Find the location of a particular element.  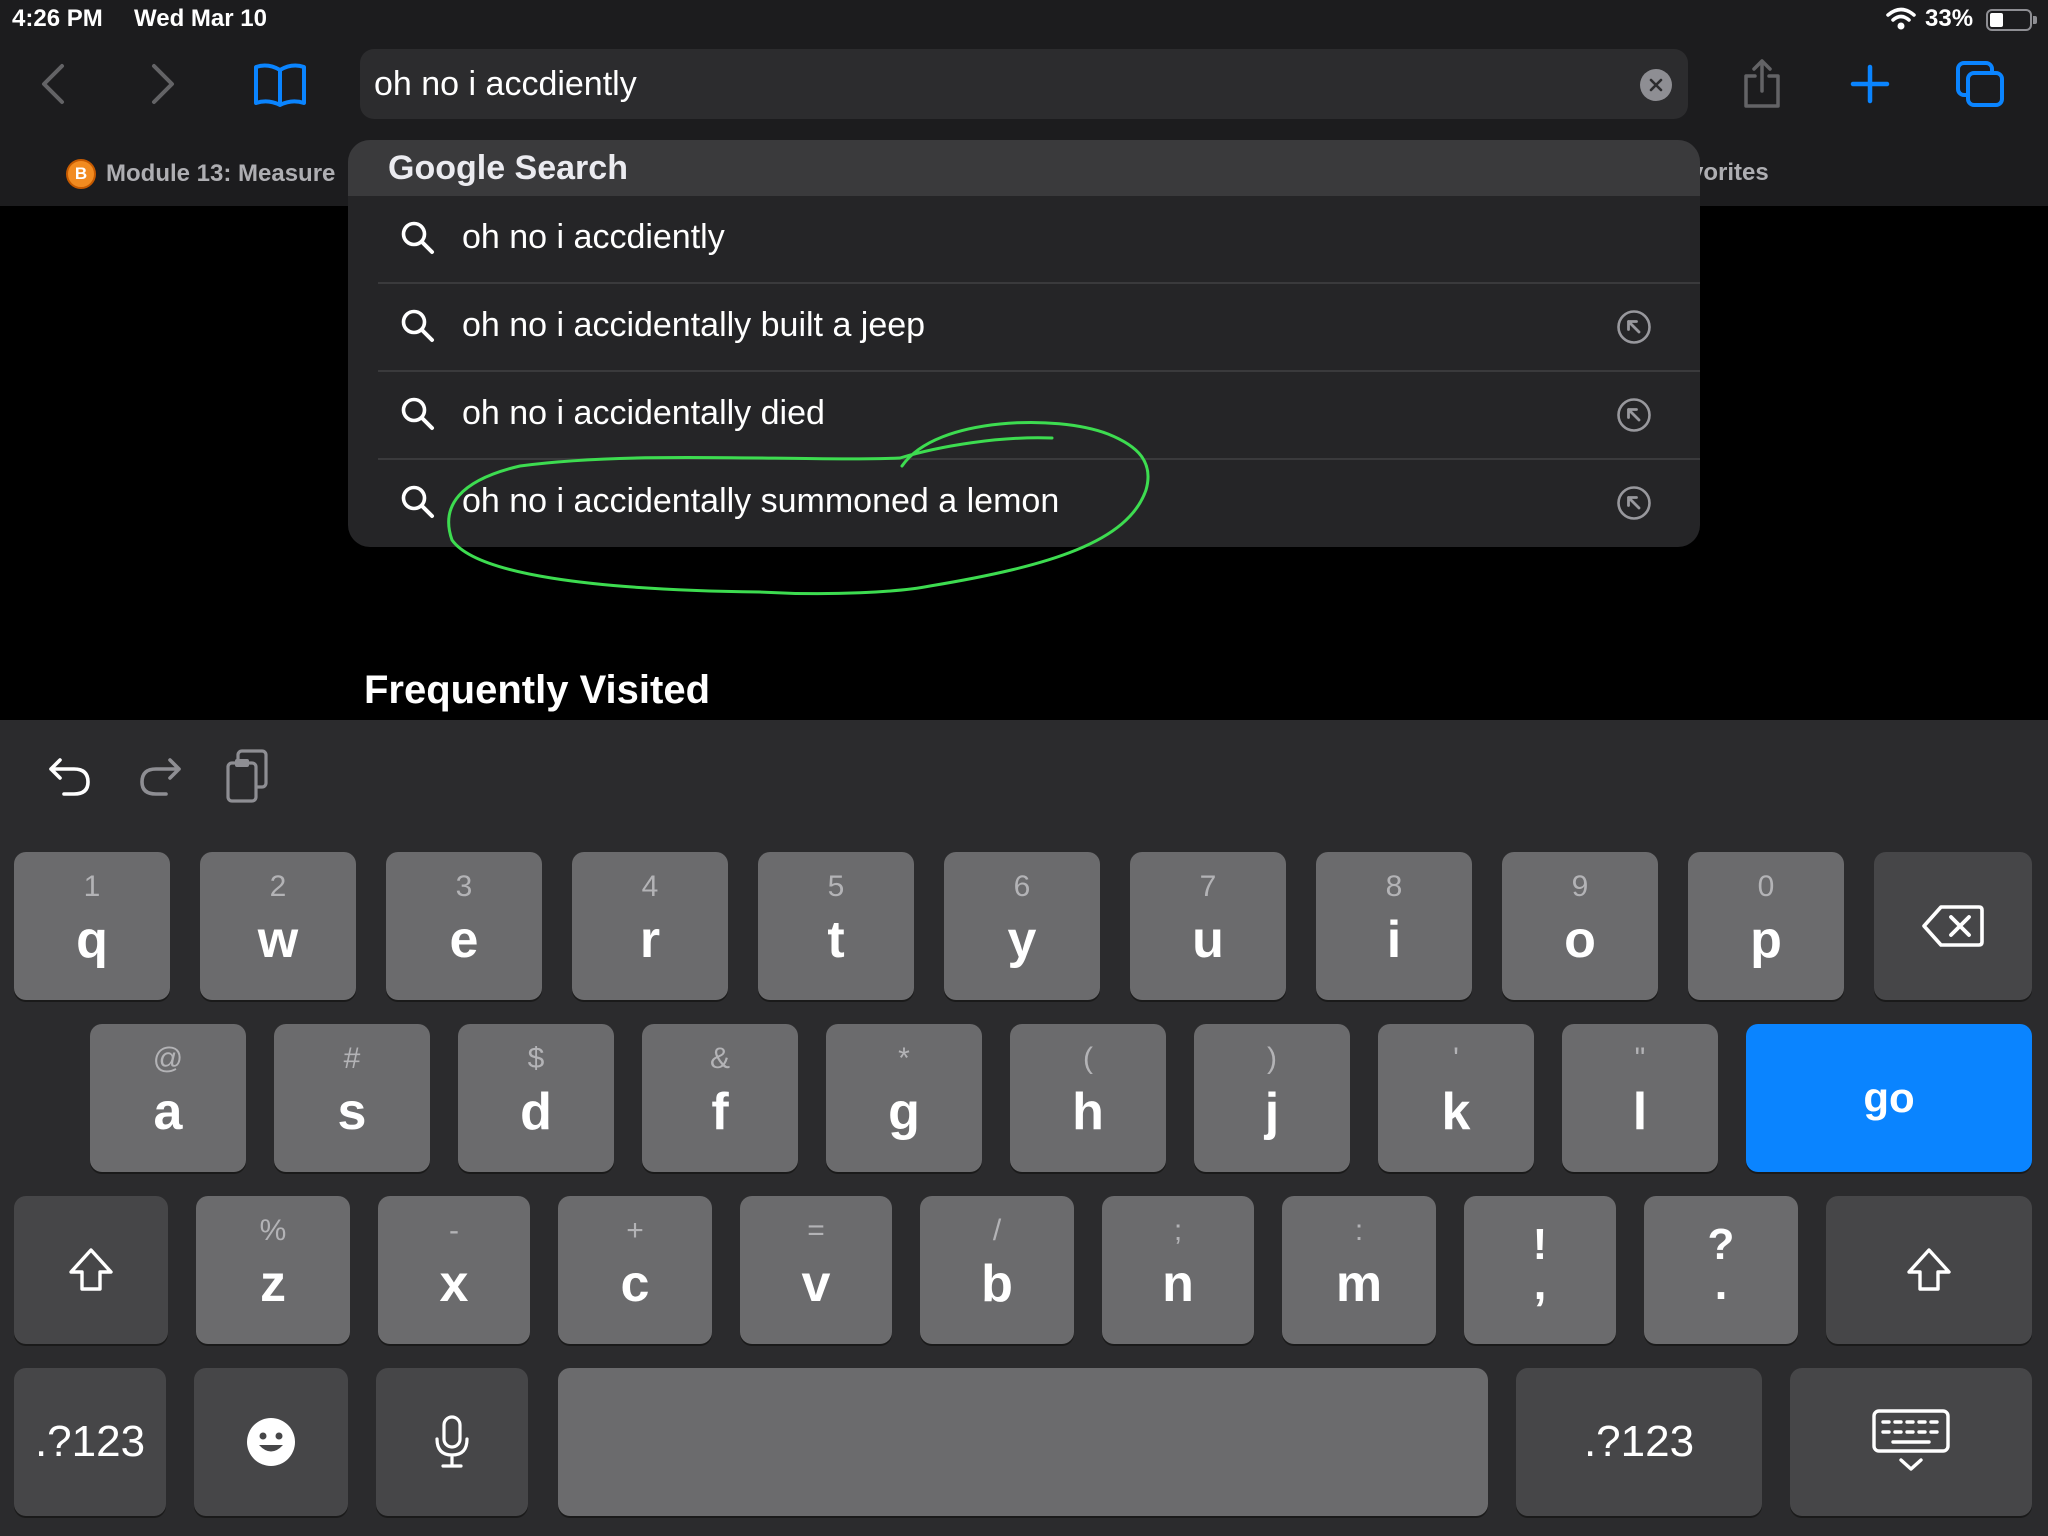

tabs-icon is located at coordinates (1980, 84).